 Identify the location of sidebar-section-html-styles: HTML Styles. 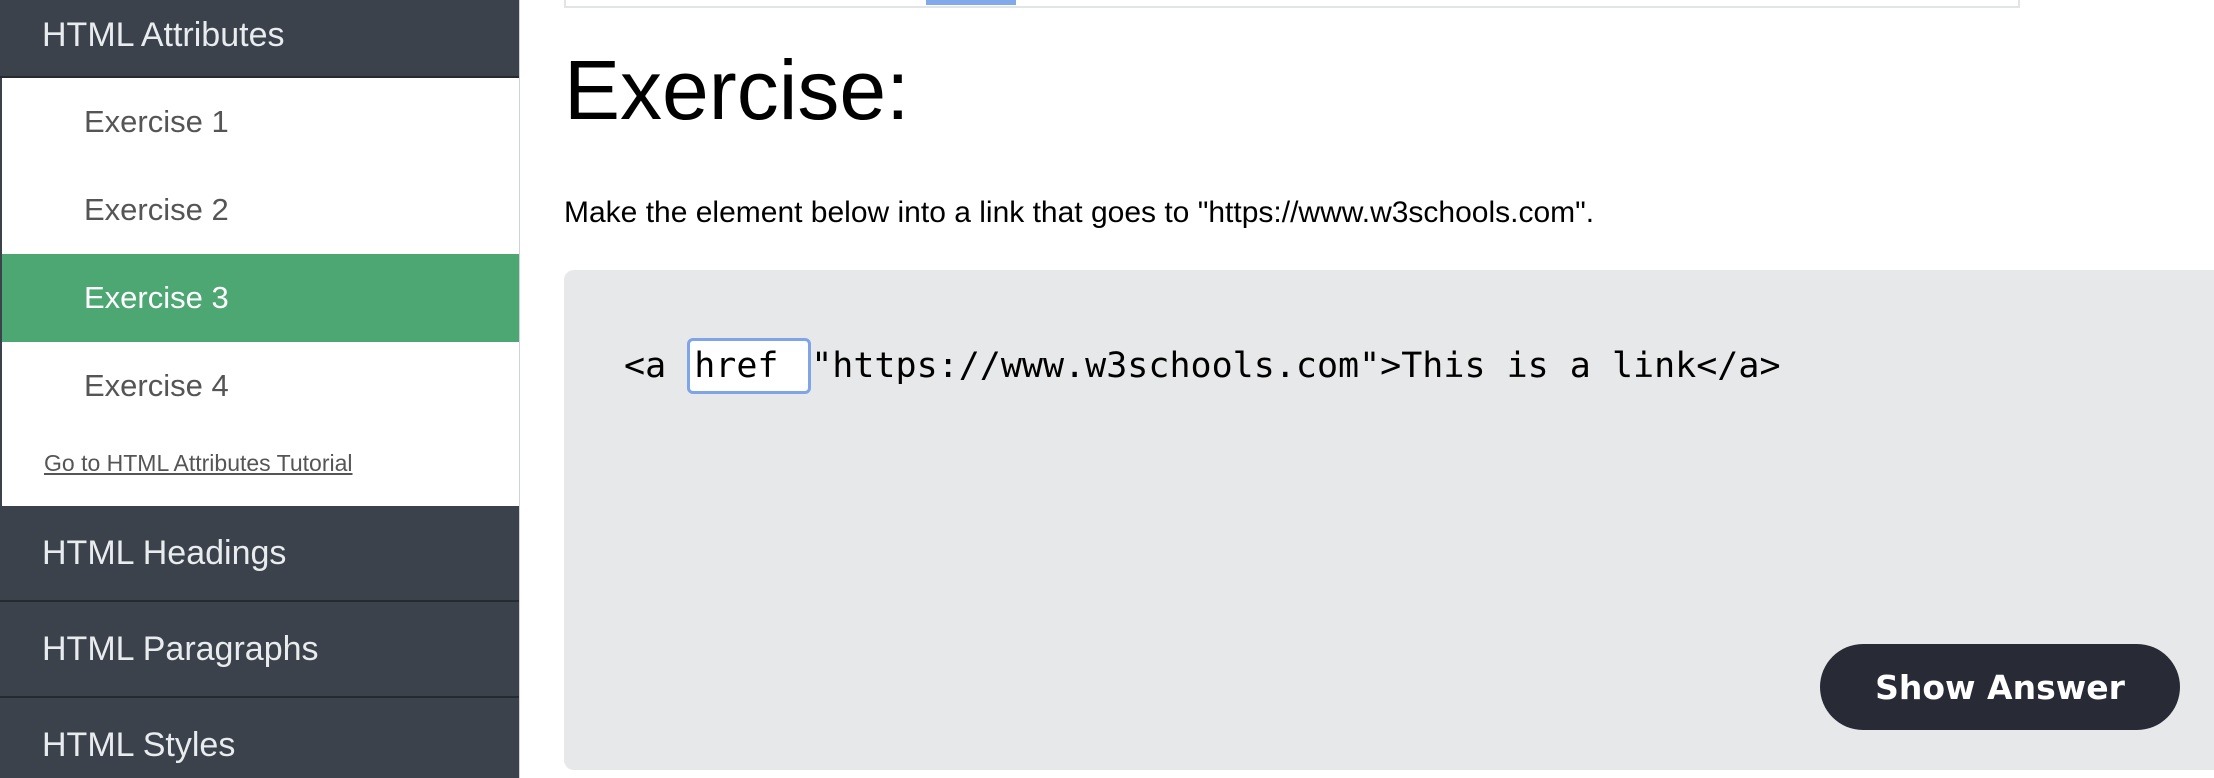
(259, 738).